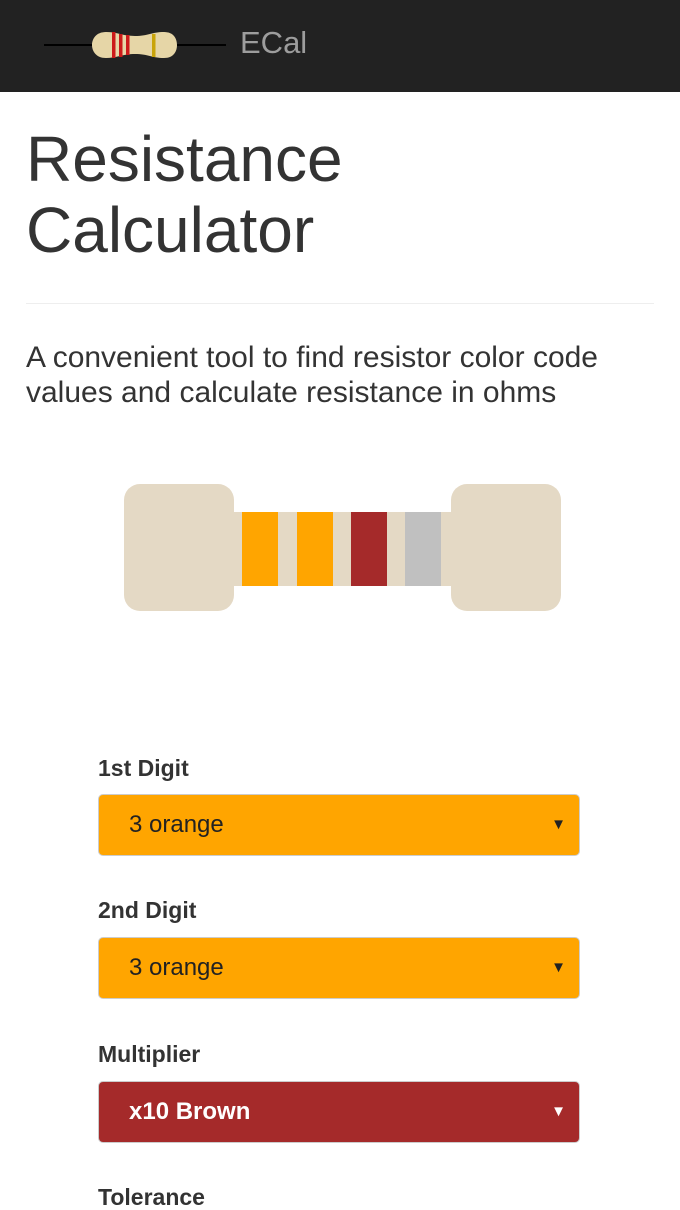  What do you see at coordinates (339, 968) in the screenshot?
I see `second-digit-select: 3 orange ▼` at bounding box center [339, 968].